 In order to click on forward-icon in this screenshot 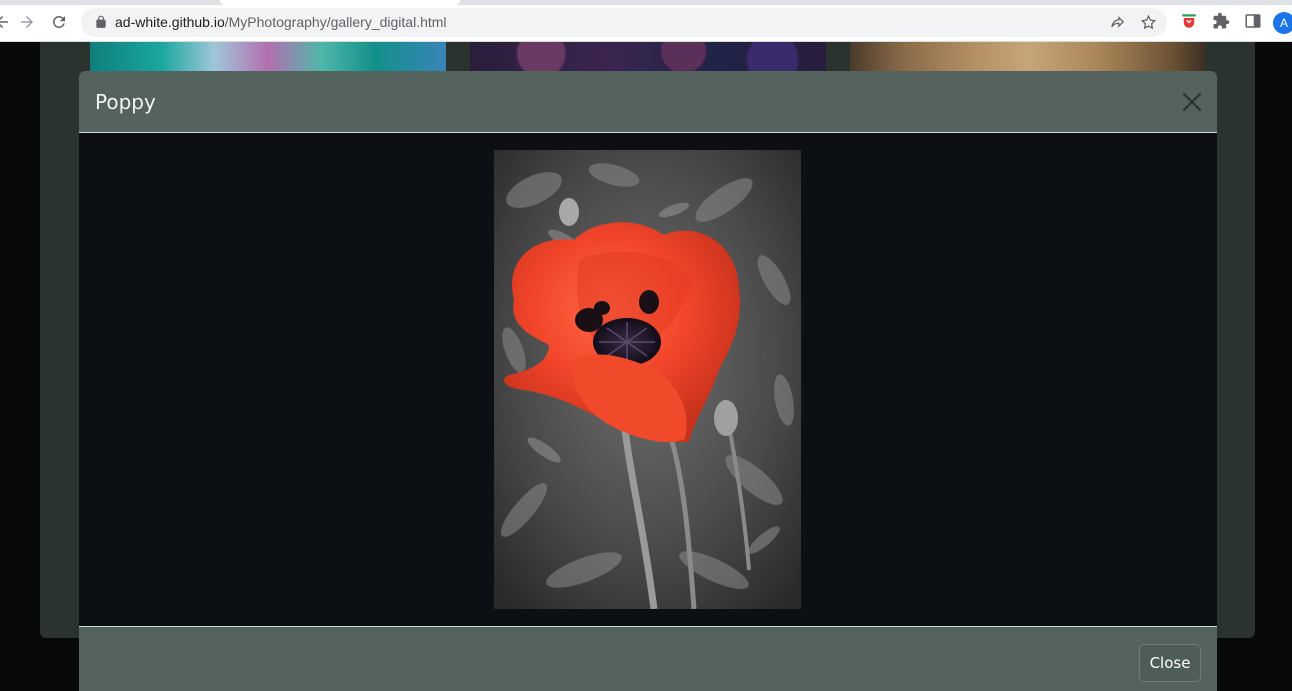, I will do `click(27, 22)`.